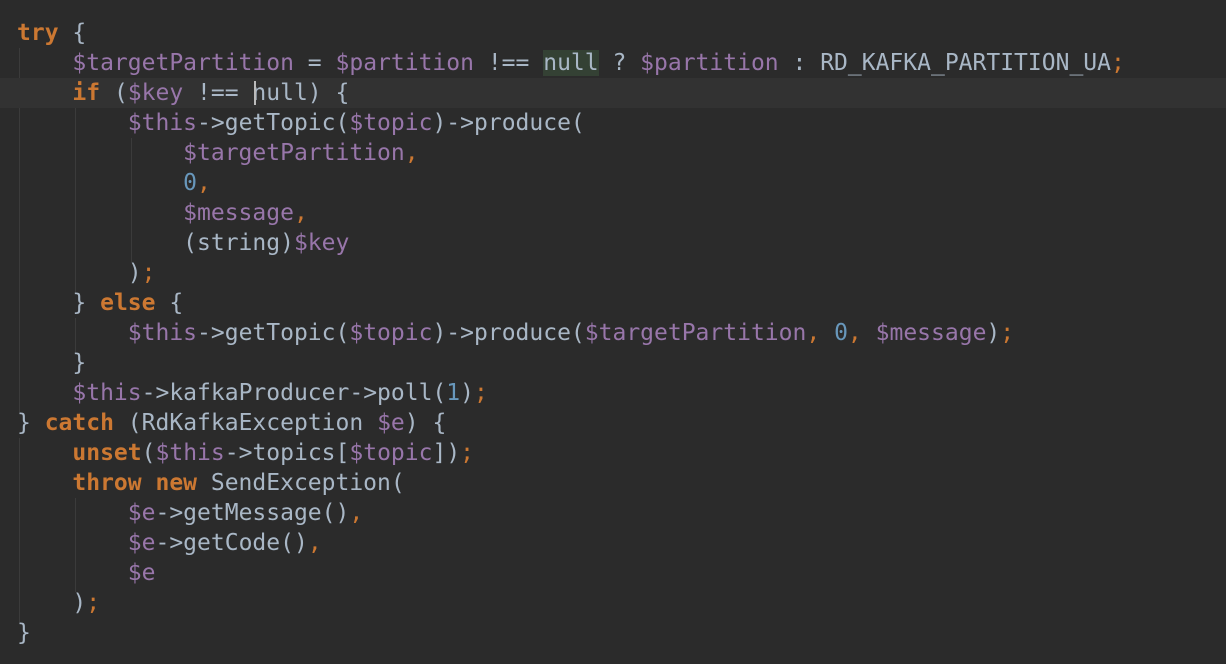 This screenshot has width=1226, height=664. Describe the element at coordinates (613, 513) in the screenshot. I see `code-line: $e->getMessage(),` at that location.